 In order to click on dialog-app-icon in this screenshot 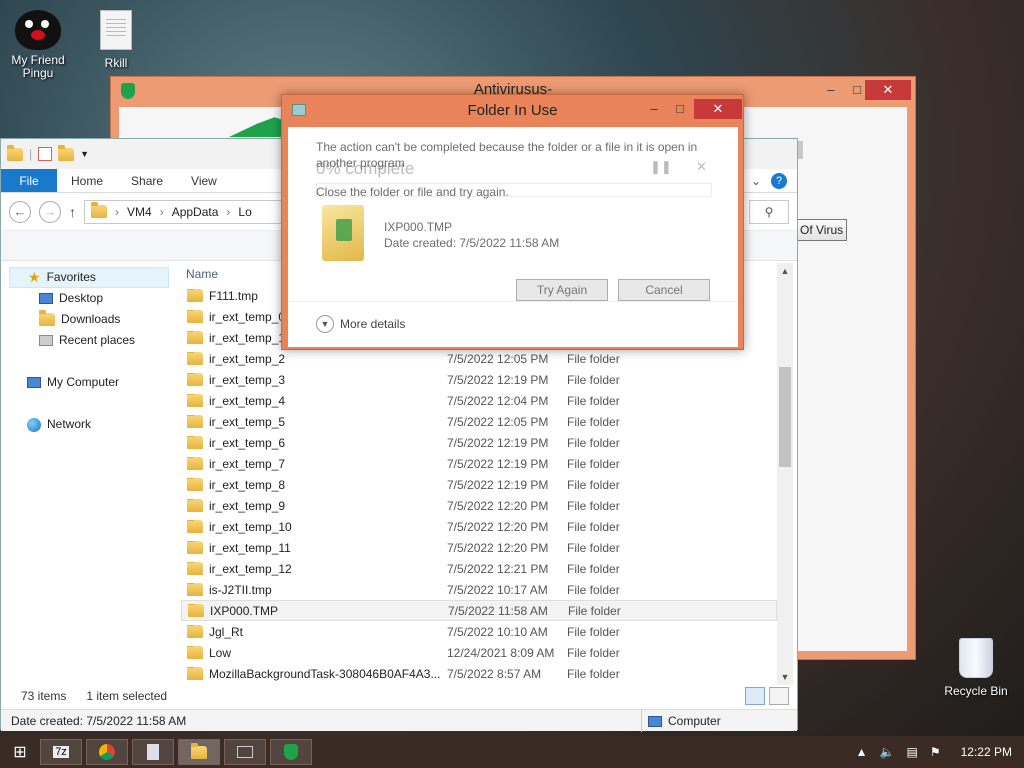, I will do `click(299, 110)`.